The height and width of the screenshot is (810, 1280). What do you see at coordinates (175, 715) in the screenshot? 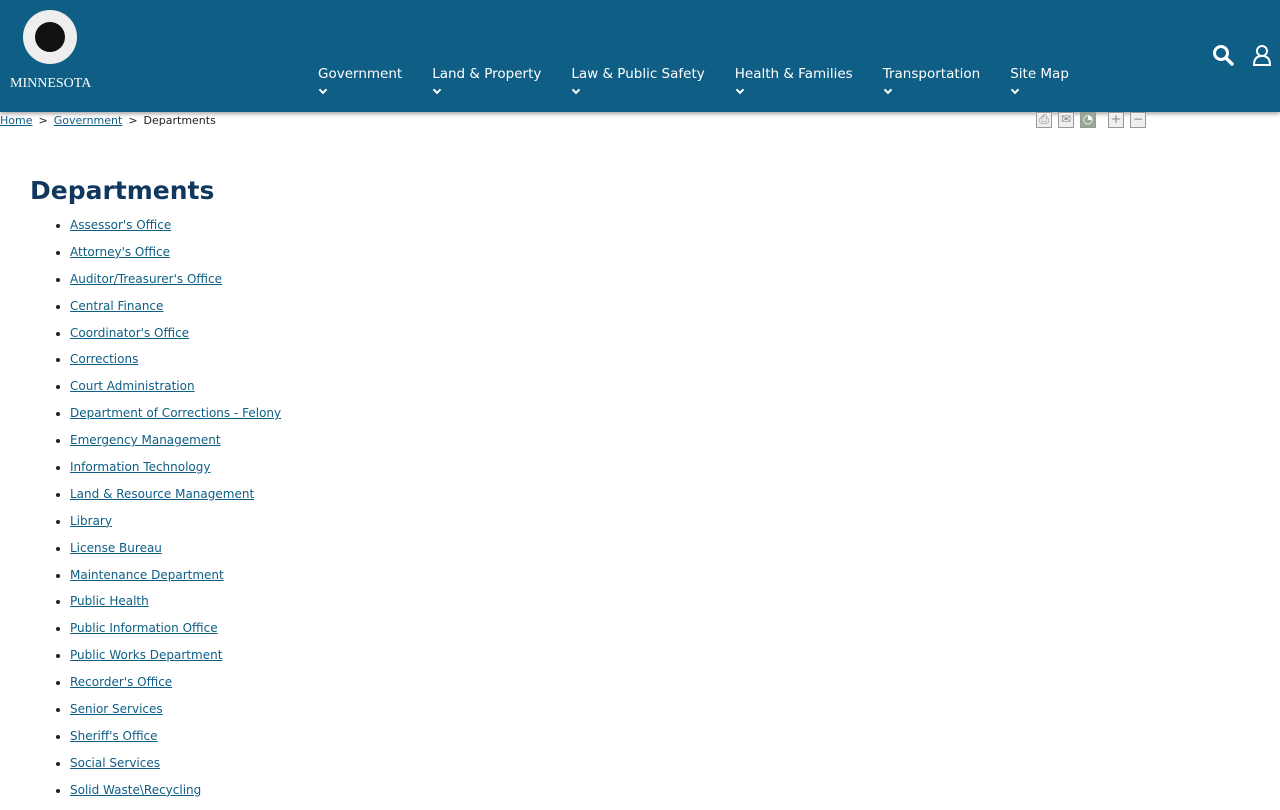
I see `list-item: Senior Services` at bounding box center [175, 715].